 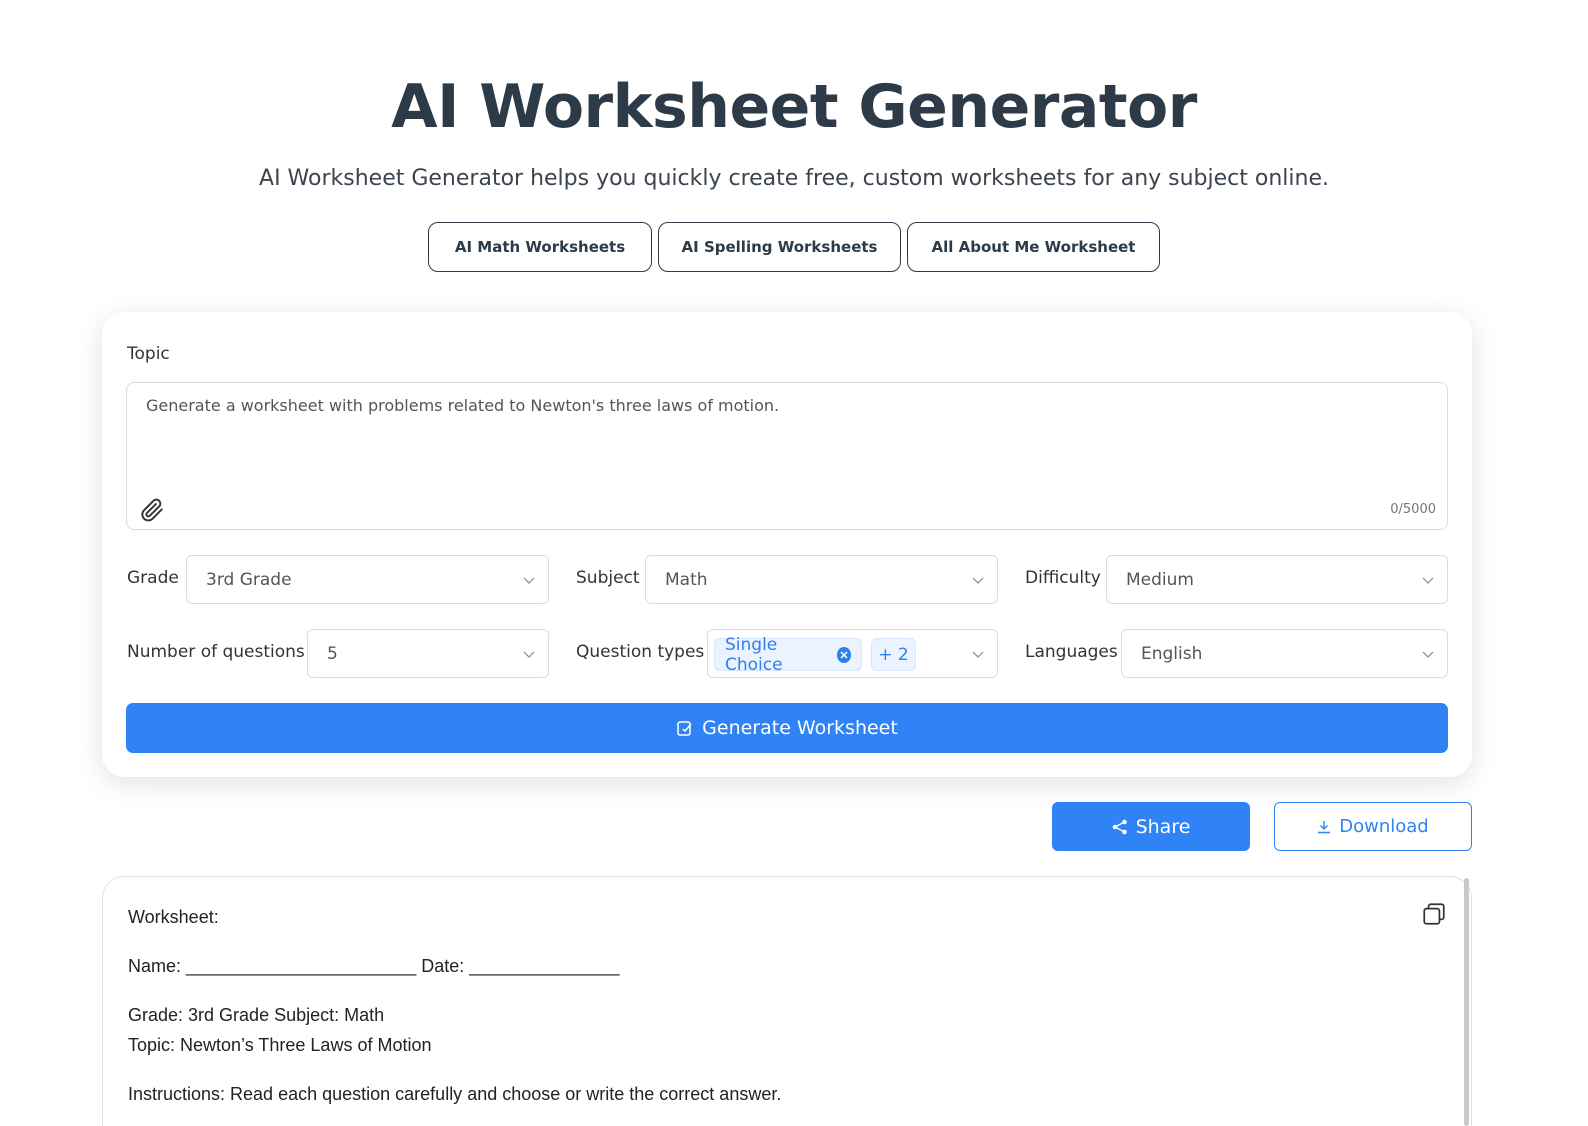 What do you see at coordinates (1384, 826) in the screenshot?
I see `download-label: Download` at bounding box center [1384, 826].